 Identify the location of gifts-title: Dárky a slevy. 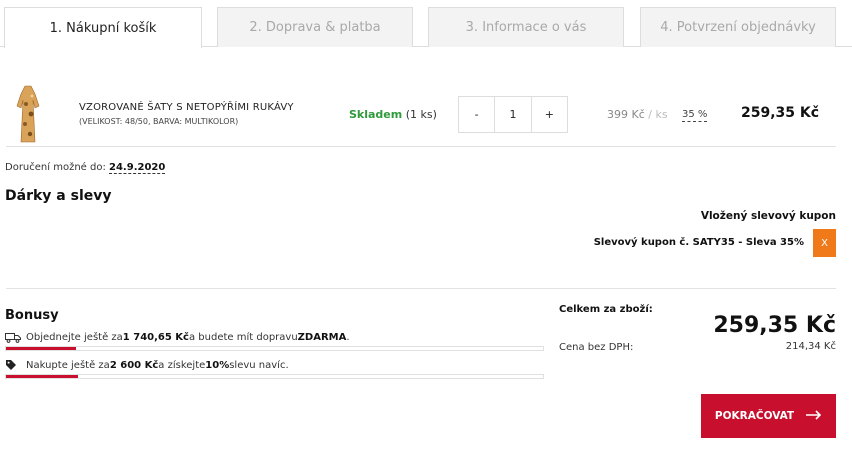
(58, 196).